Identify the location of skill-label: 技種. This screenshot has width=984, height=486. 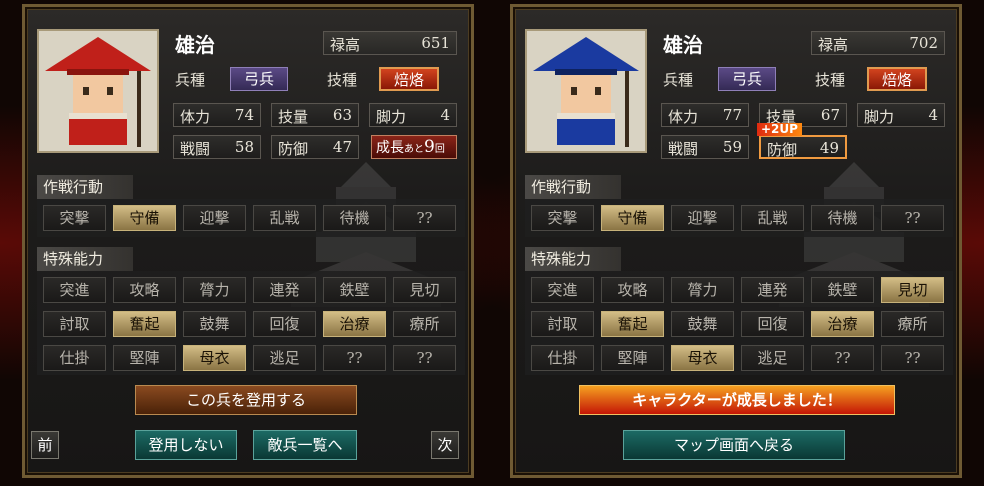
(342, 80).